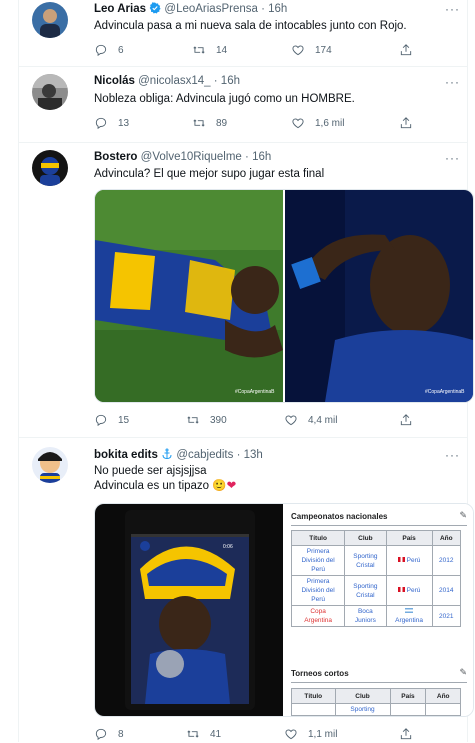  I want to click on user-handle: @nicolasx14_, so click(174, 81).